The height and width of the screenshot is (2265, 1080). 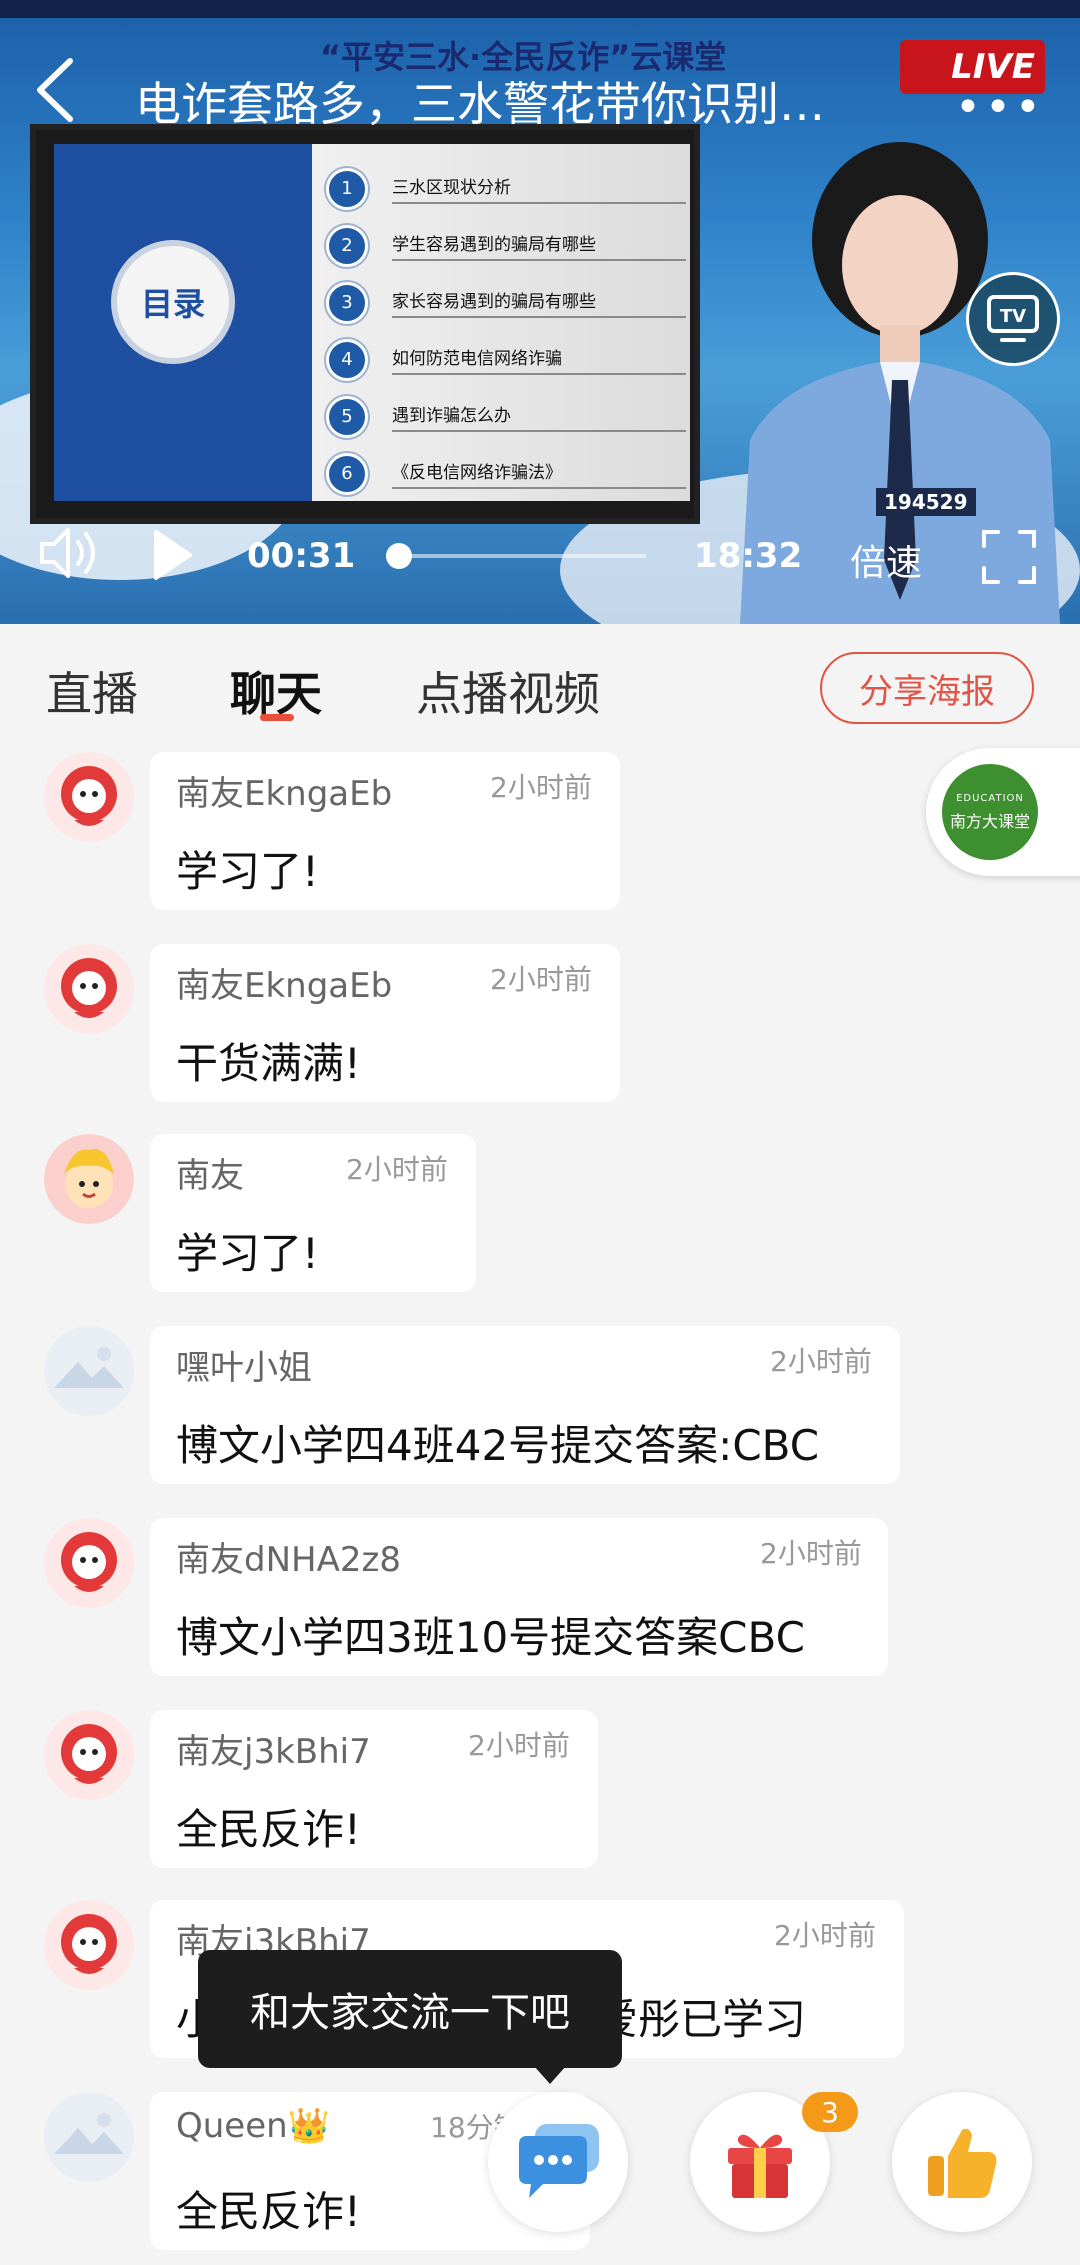 What do you see at coordinates (288, 1560) in the screenshot?
I see `message-username: 南友dNHA2z8` at bounding box center [288, 1560].